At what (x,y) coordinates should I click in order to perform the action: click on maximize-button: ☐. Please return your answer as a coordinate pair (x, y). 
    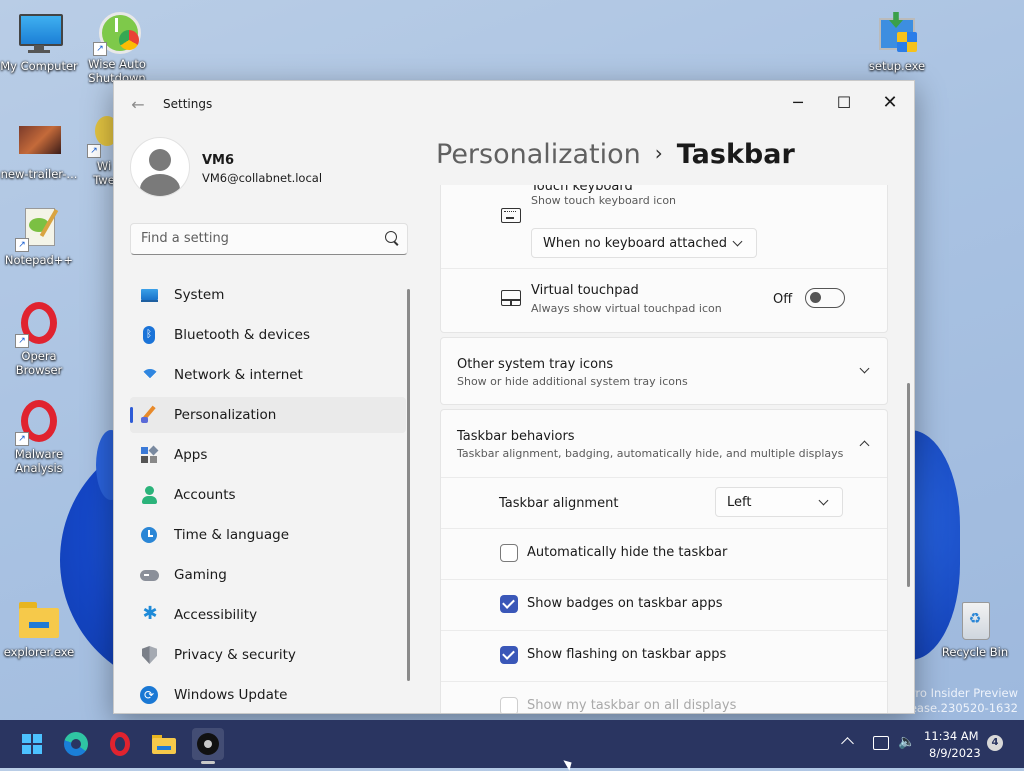
    Looking at the image, I should click on (844, 103).